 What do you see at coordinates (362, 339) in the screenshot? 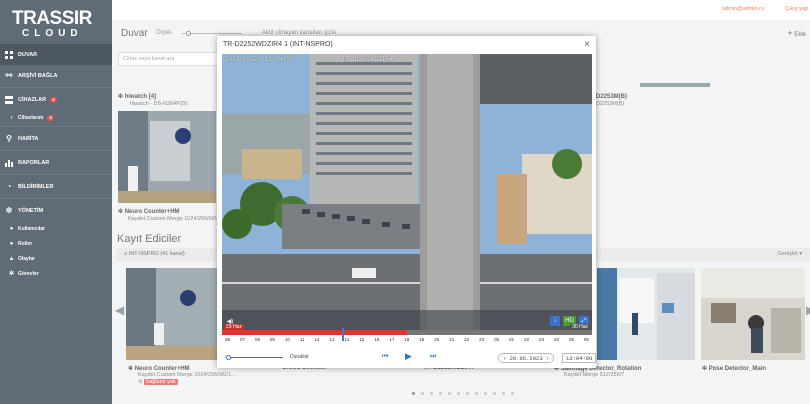
I see `timeline-tick-label: 15` at bounding box center [362, 339].